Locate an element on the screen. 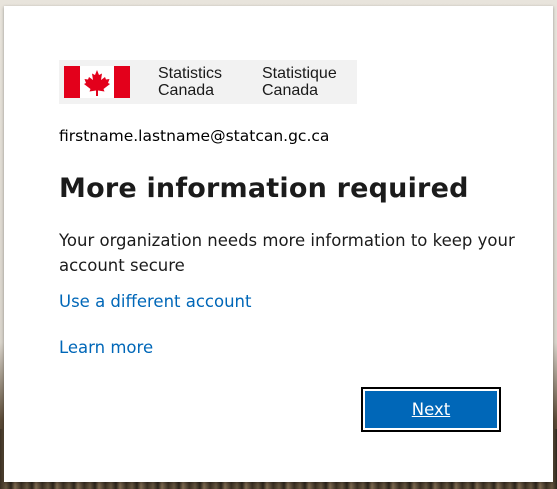  page-title: More information required is located at coordinates (264, 188).